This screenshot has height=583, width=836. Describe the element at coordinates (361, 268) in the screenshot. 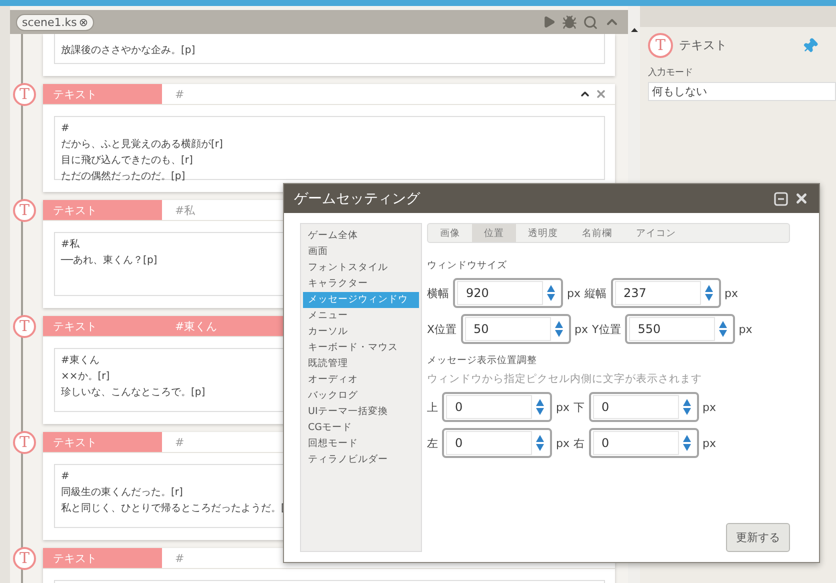

I see `menu-item: フォントスタイル` at that location.